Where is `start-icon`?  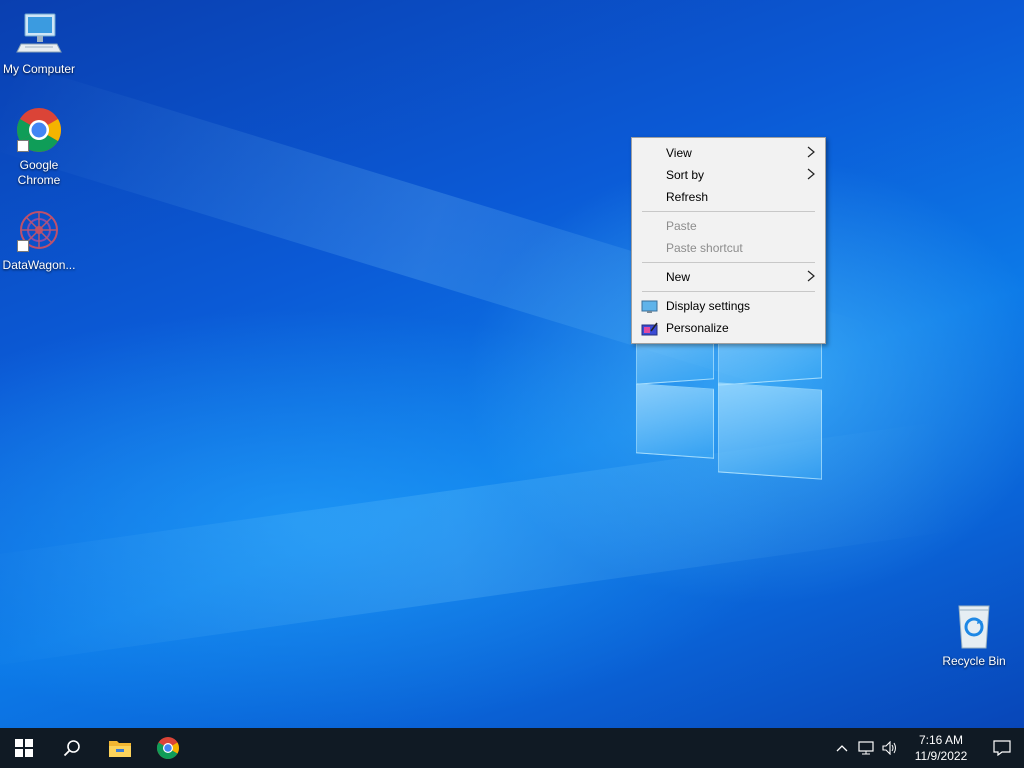 start-icon is located at coordinates (24, 748).